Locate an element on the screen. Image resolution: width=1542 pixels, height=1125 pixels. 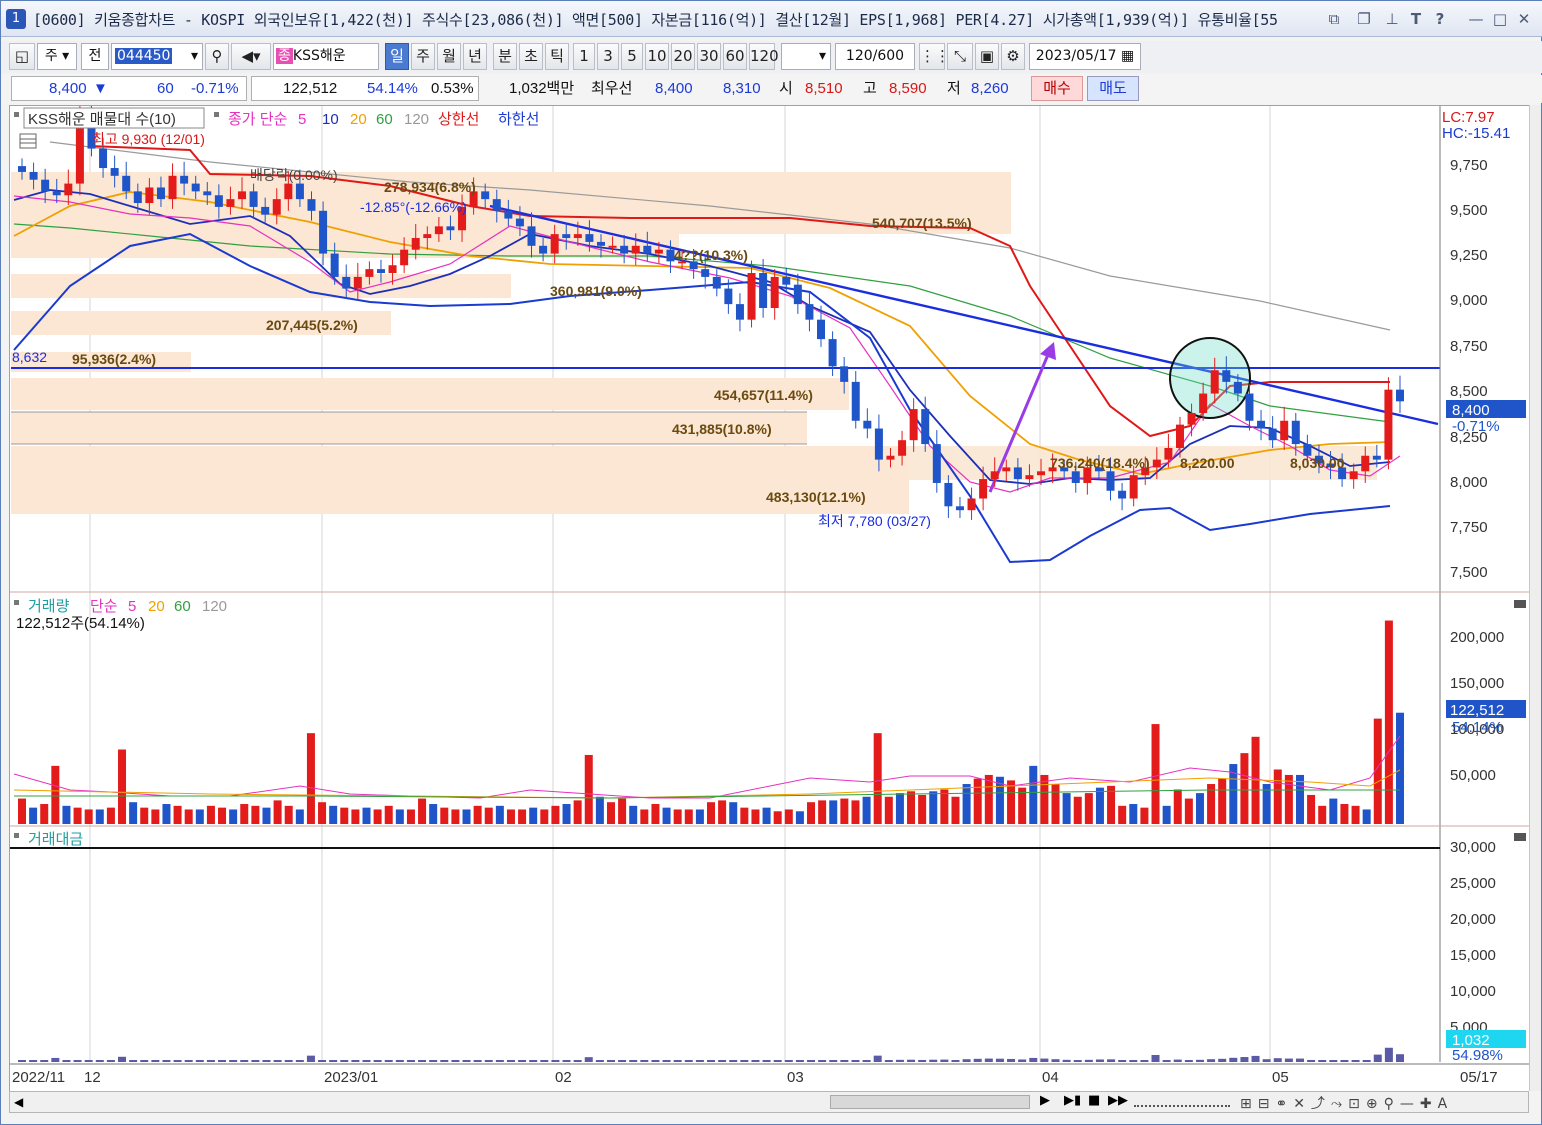
horizontal-scrollbar: ◀ ▶ ▶▮ ■ ▶▶ ⊞⊟⚭✕⤴⤳⊡⊕⚲—✚A is located at coordinates (769, 1102).